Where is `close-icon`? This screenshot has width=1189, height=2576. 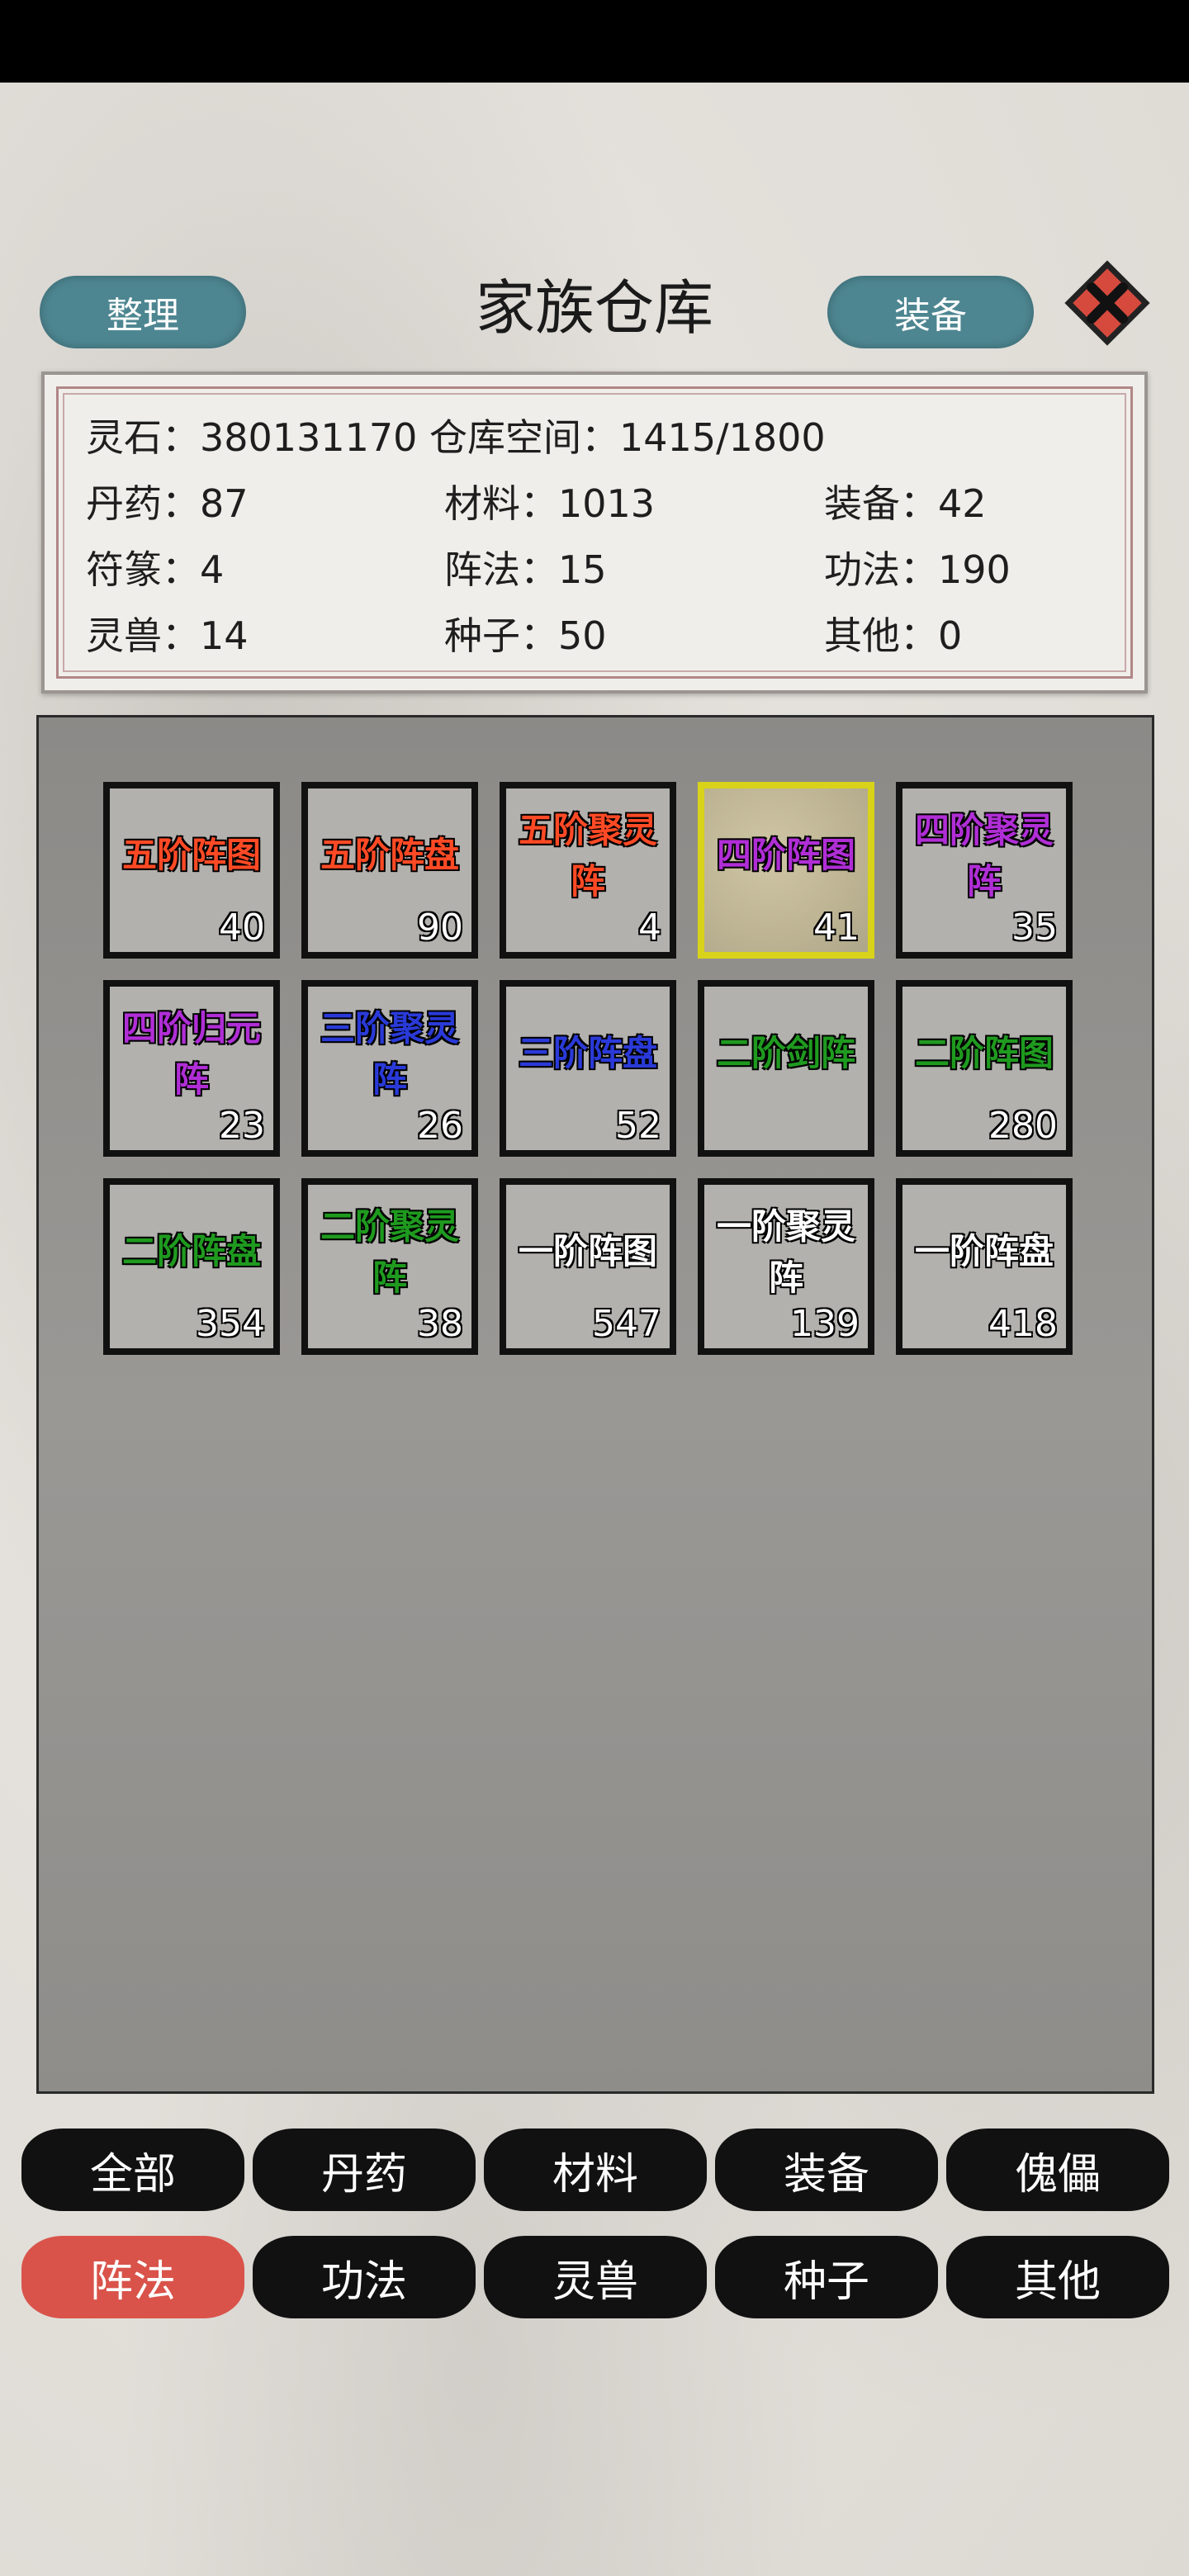 close-icon is located at coordinates (1107, 303).